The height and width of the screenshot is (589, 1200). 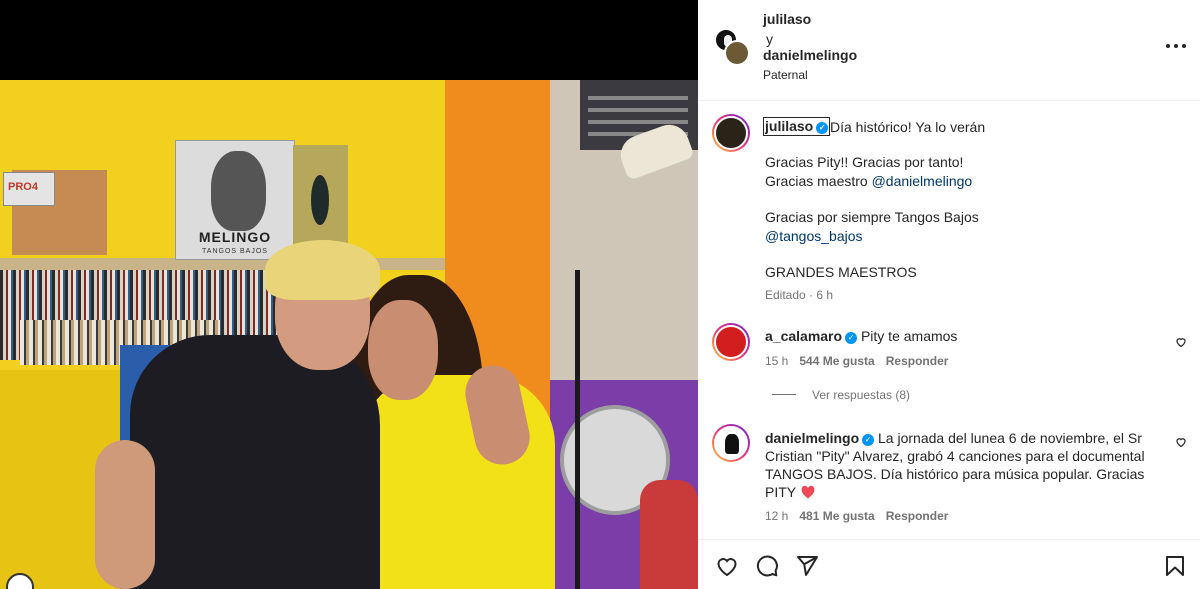 What do you see at coordinates (784, 394) in the screenshot?
I see `replies-divider` at bounding box center [784, 394].